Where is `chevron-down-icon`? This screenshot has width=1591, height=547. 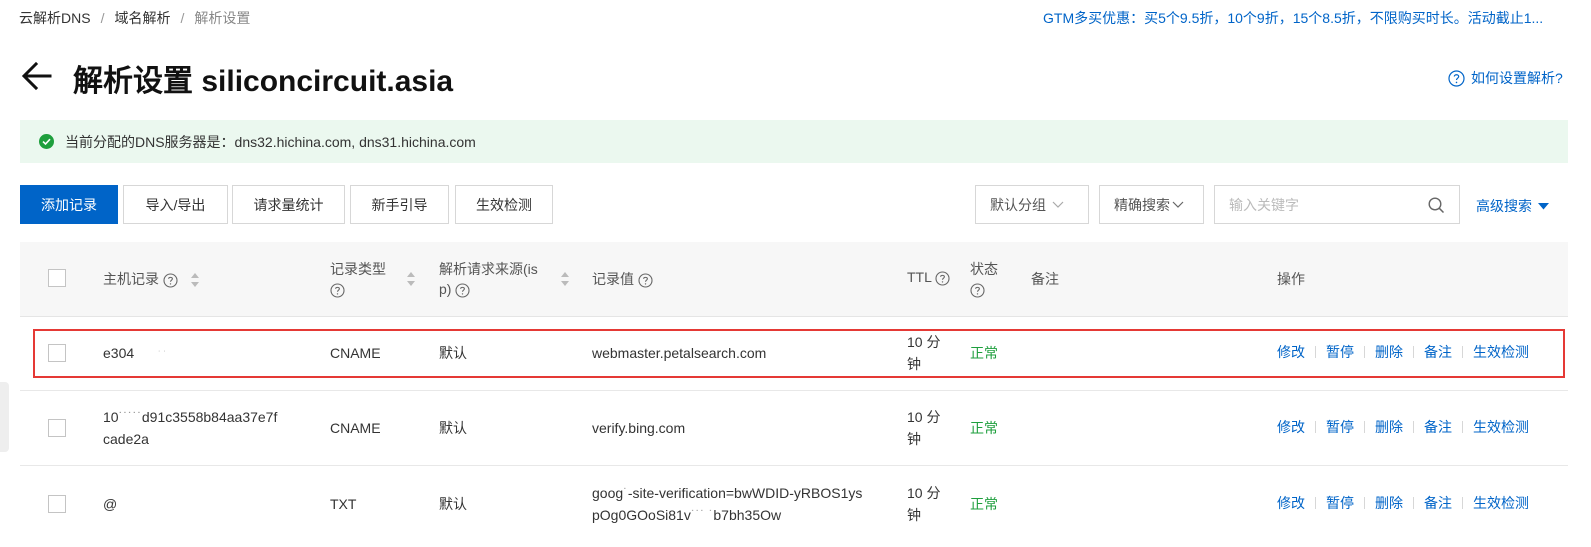
chevron-down-icon is located at coordinates (1058, 205).